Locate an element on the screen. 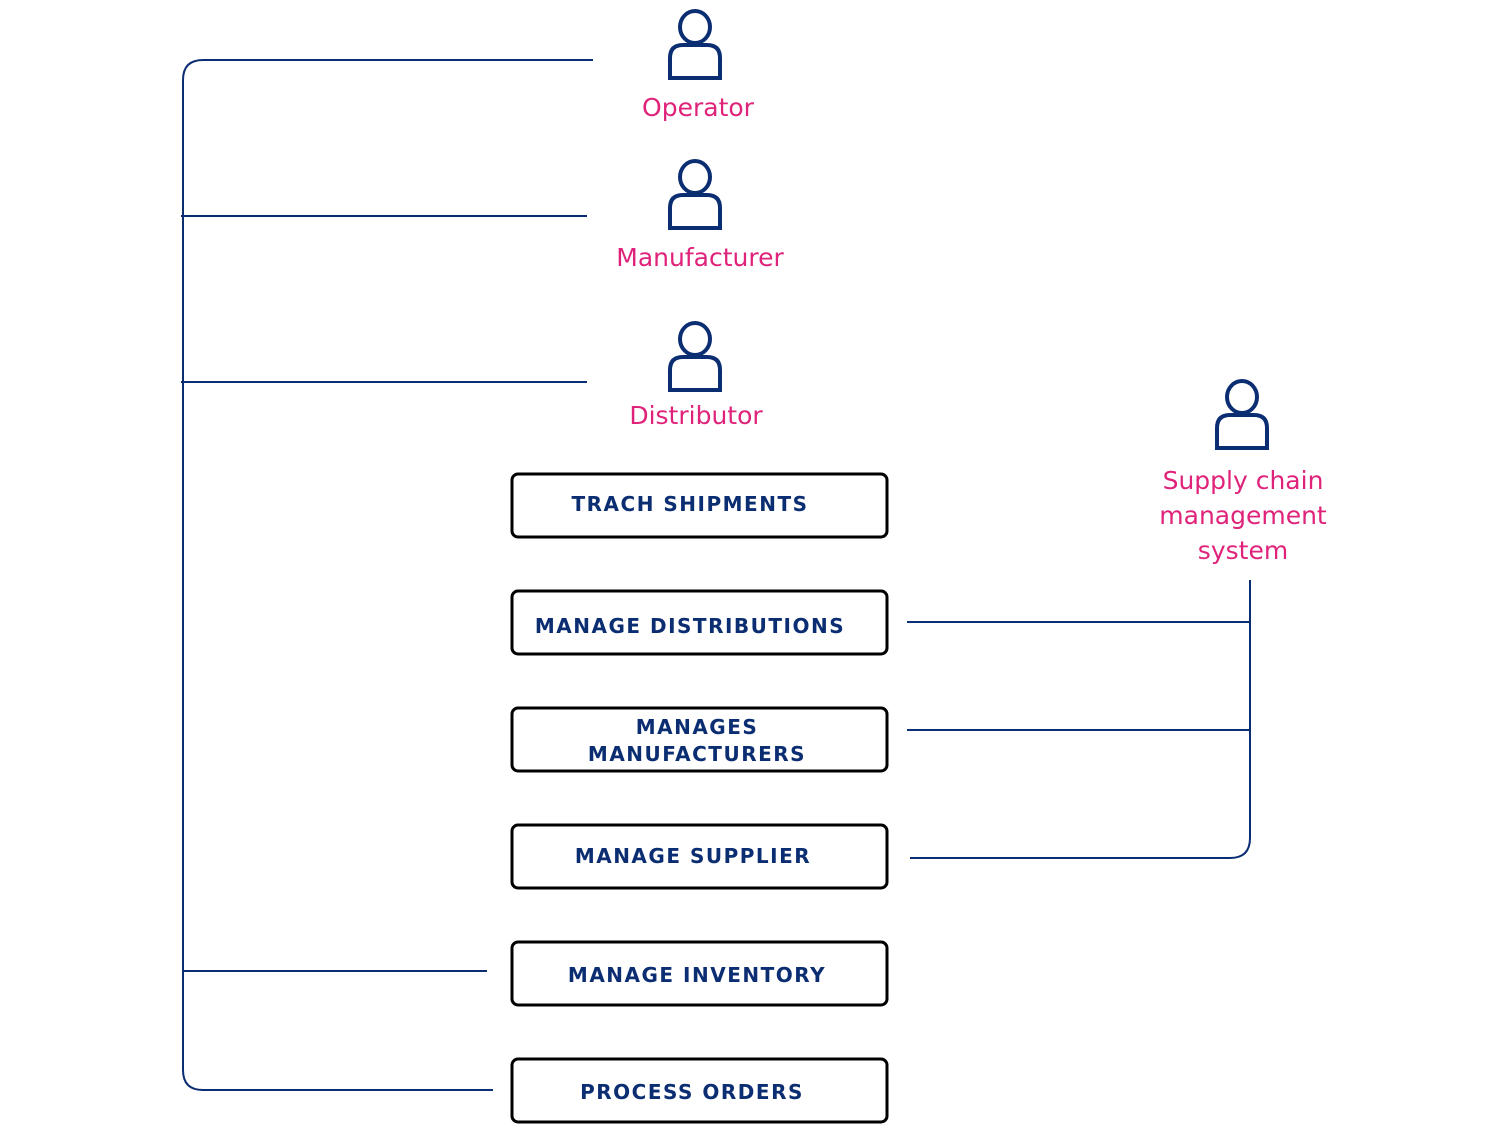 The width and height of the screenshot is (1500, 1130). actor-supply-chain-management-system: Supply chain management system is located at coordinates (1243, 472).